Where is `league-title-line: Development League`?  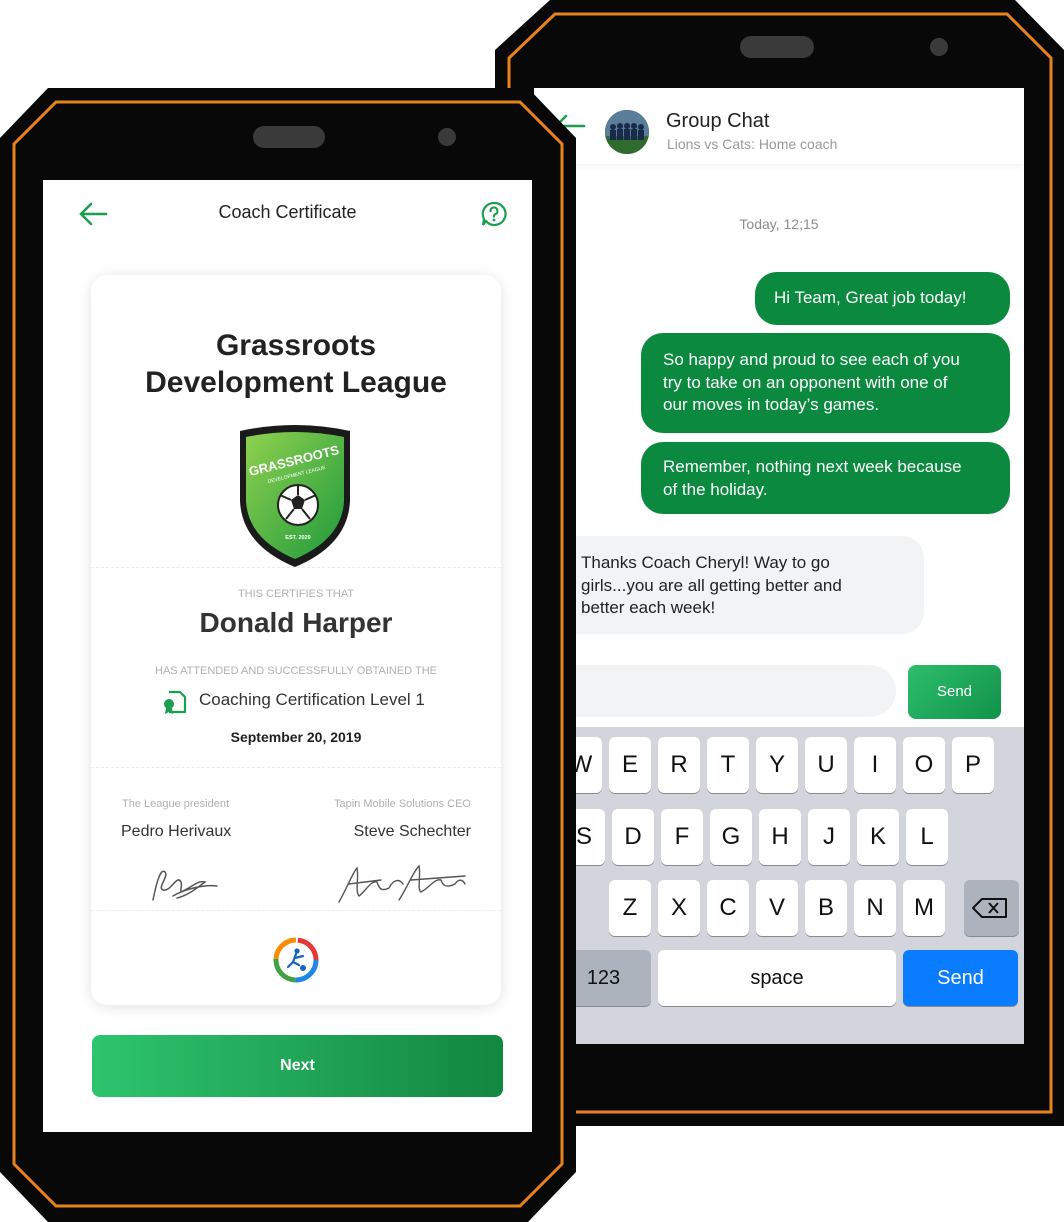
league-title-line: Development League is located at coordinates (296, 382).